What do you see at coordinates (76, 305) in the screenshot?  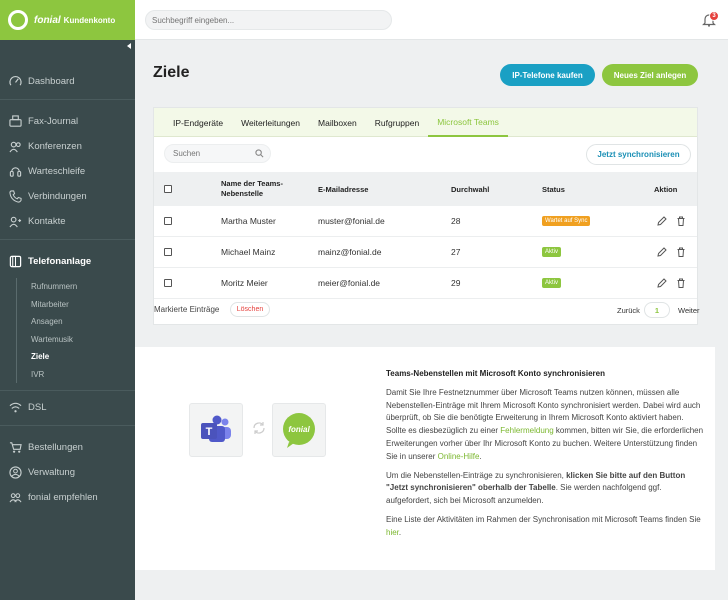 I see `subnav-item-mitarbeiter: Mitarbeiter` at bounding box center [76, 305].